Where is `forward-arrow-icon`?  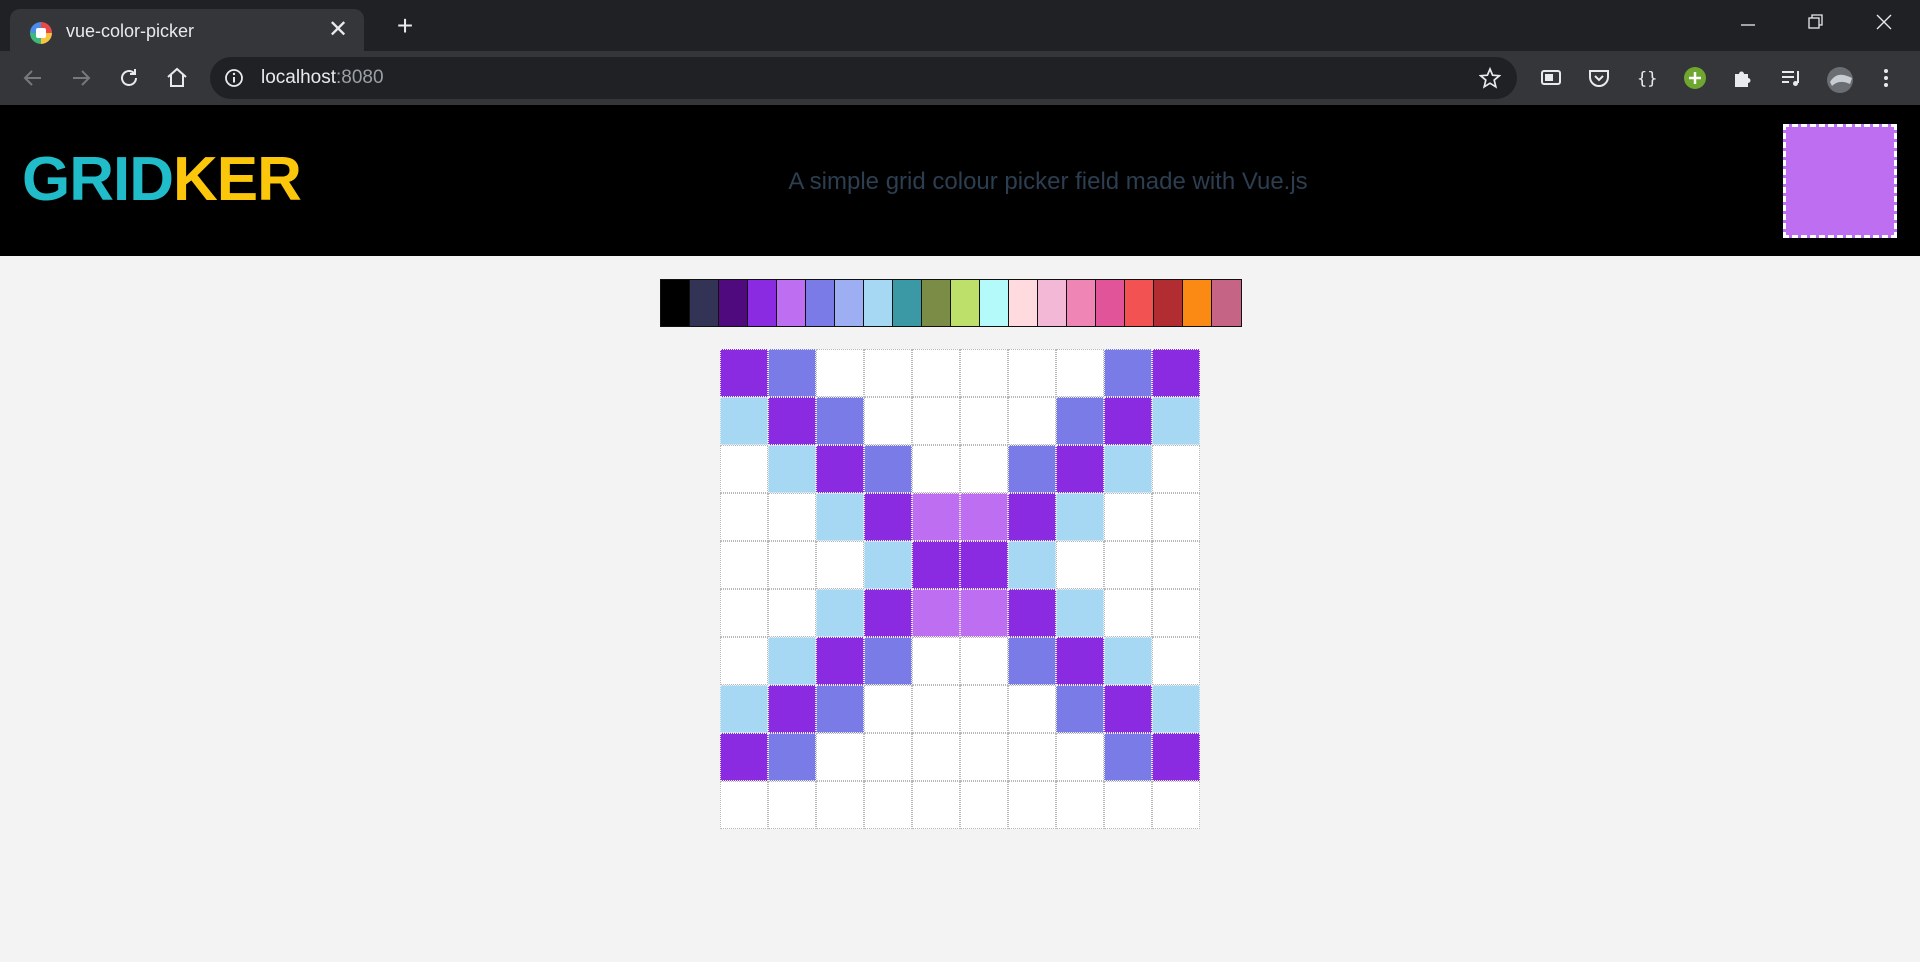 forward-arrow-icon is located at coordinates (81, 78).